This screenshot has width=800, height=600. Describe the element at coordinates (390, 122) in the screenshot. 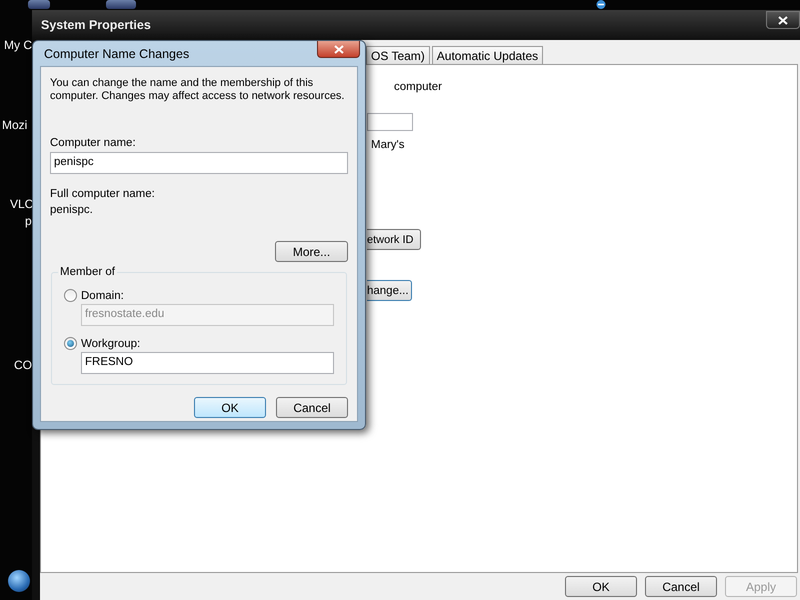

I see `input-field` at that location.